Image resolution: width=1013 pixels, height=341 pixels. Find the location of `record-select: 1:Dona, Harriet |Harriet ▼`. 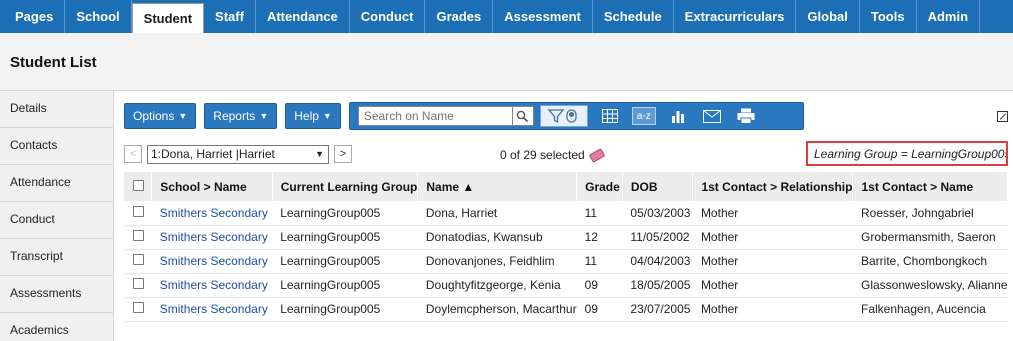

record-select: 1:Dona, Harriet |Harriet ▼ is located at coordinates (238, 154).